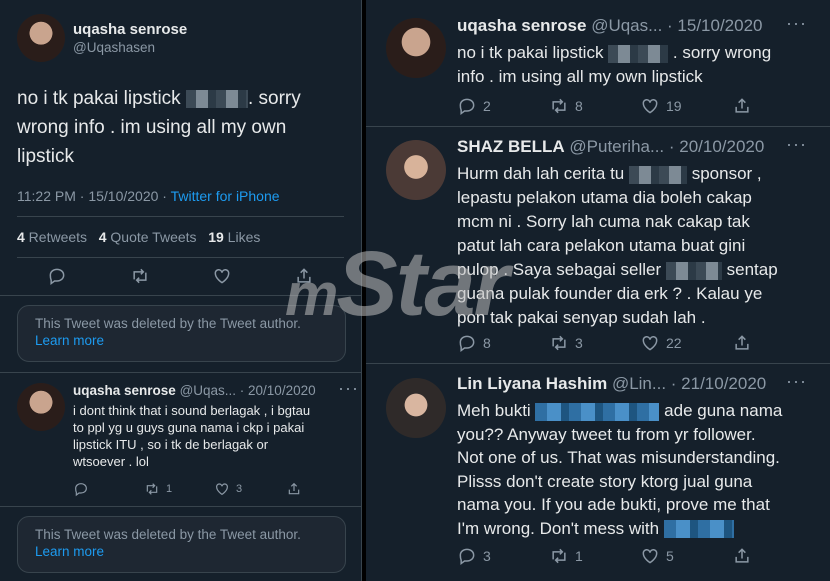  What do you see at coordinates (248, 390) in the screenshot?
I see `tweet-meta: @Uqas... · 20/10/2020` at bounding box center [248, 390].